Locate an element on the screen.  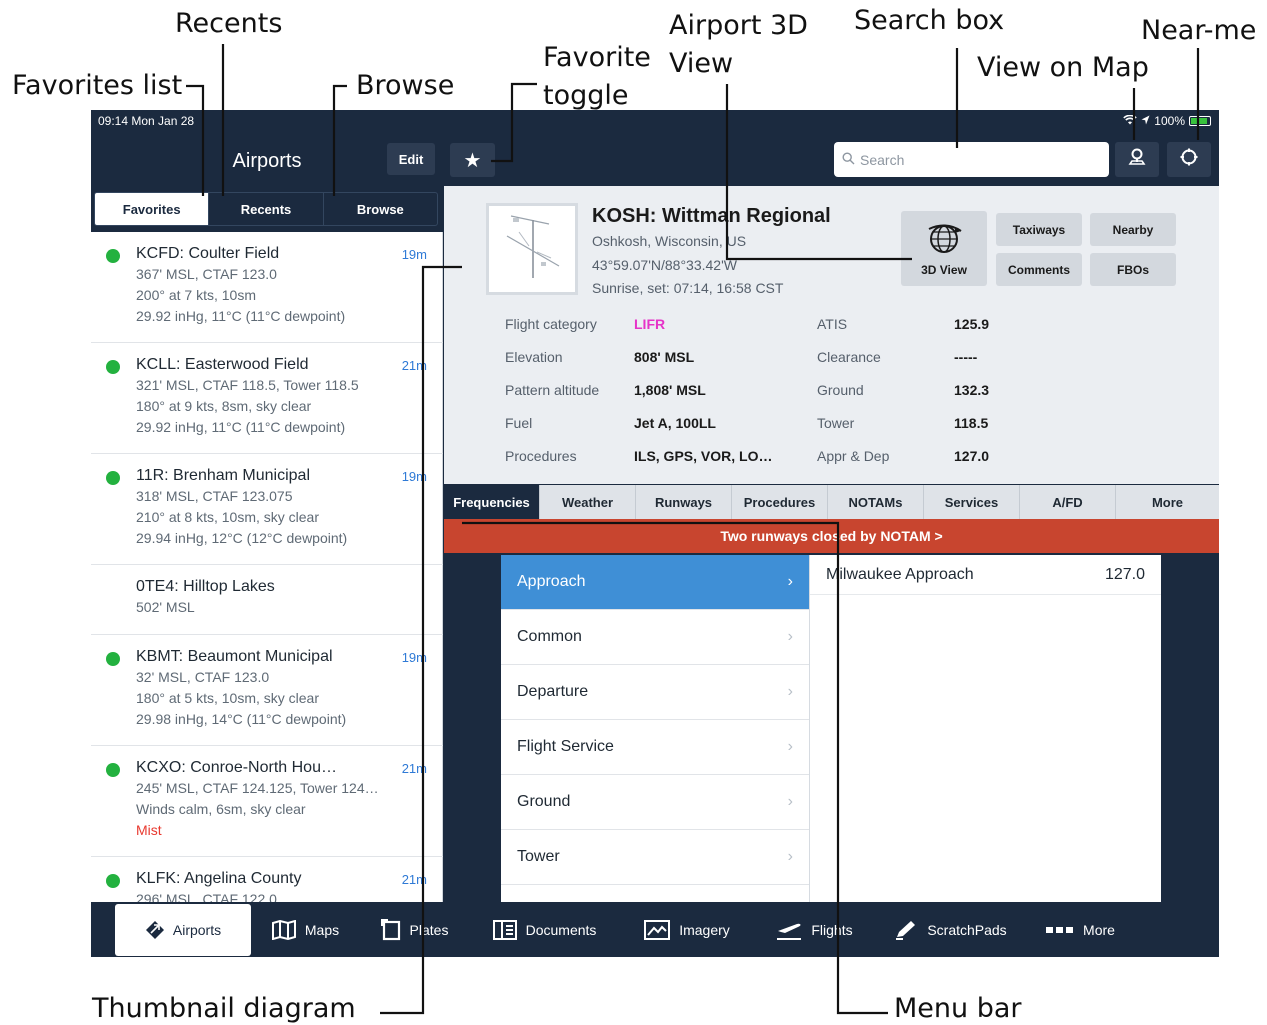
fact-label: ATIS is located at coordinates (832, 324).